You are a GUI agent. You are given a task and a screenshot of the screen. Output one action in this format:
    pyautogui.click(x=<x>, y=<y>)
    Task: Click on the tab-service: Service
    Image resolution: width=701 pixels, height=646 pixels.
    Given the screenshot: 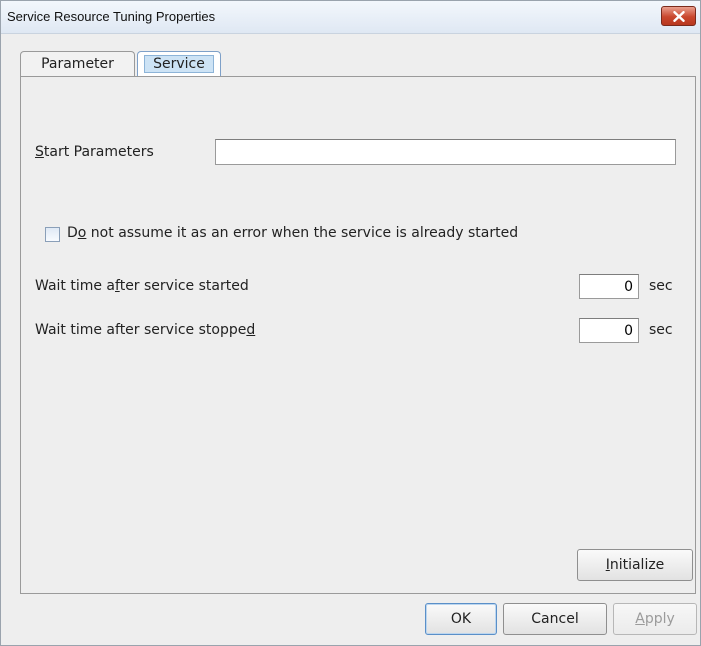 What is the action you would take?
    pyautogui.click(x=179, y=64)
    